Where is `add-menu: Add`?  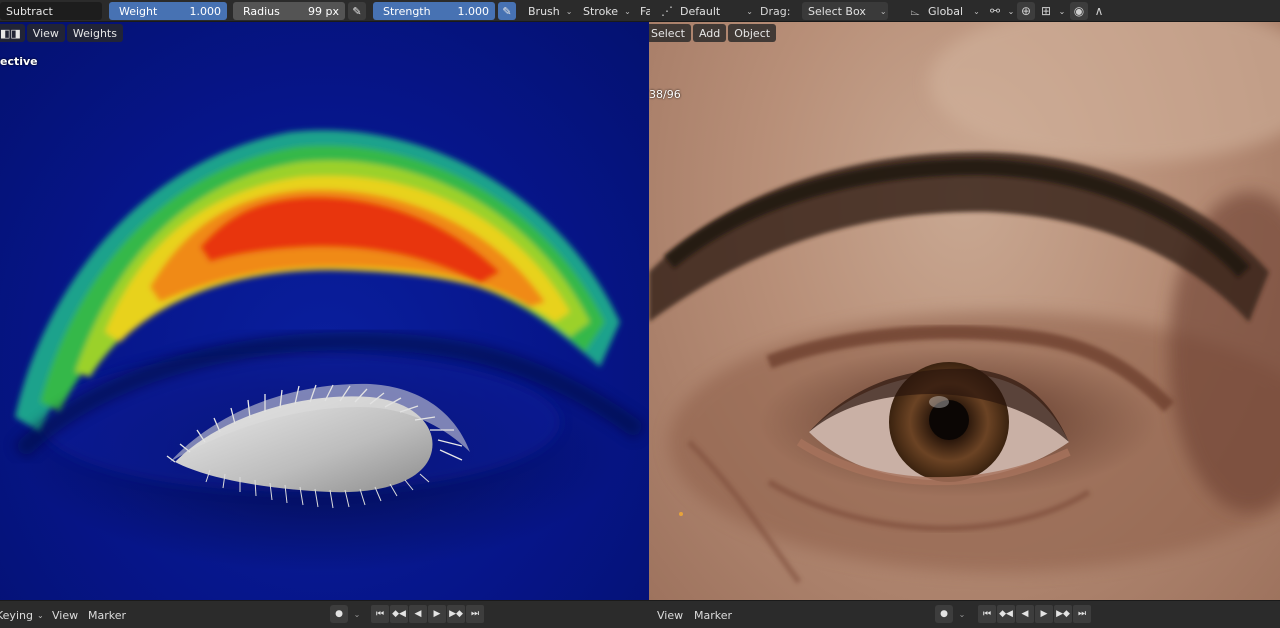
add-menu: Add is located at coordinates (709, 33).